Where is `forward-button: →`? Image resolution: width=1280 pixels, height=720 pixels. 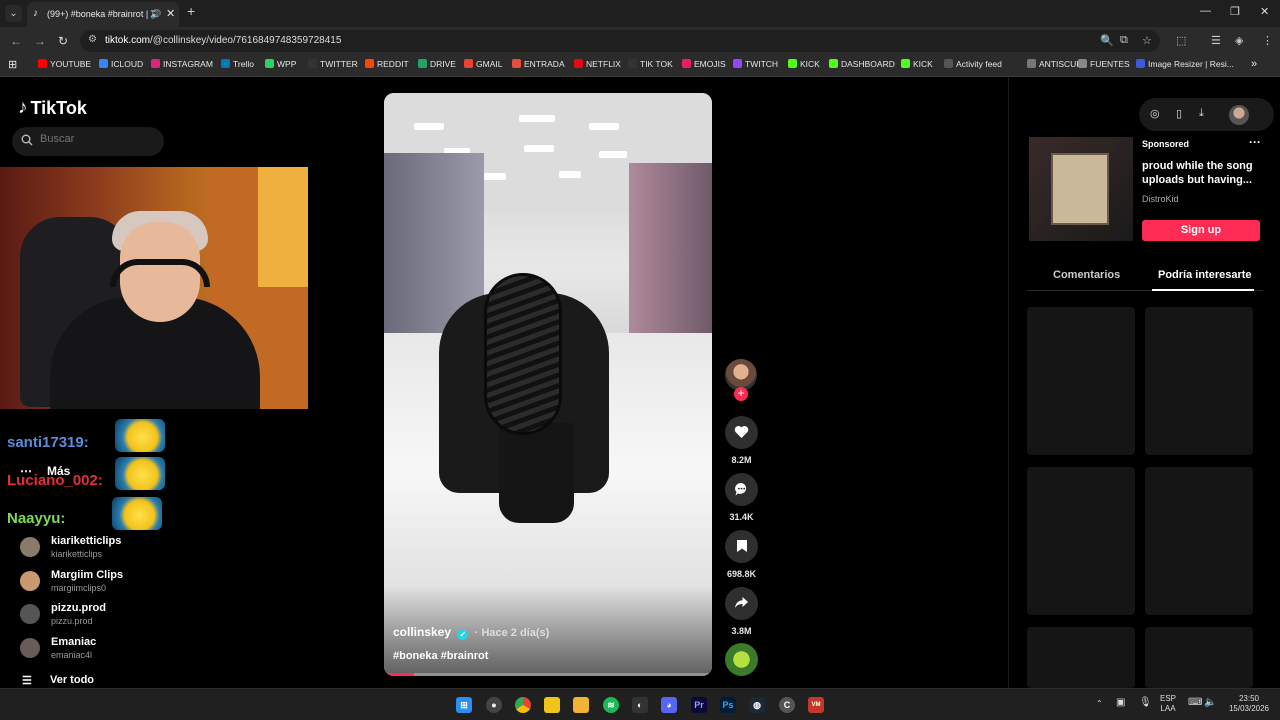
forward-button: → is located at coordinates (40, 41).